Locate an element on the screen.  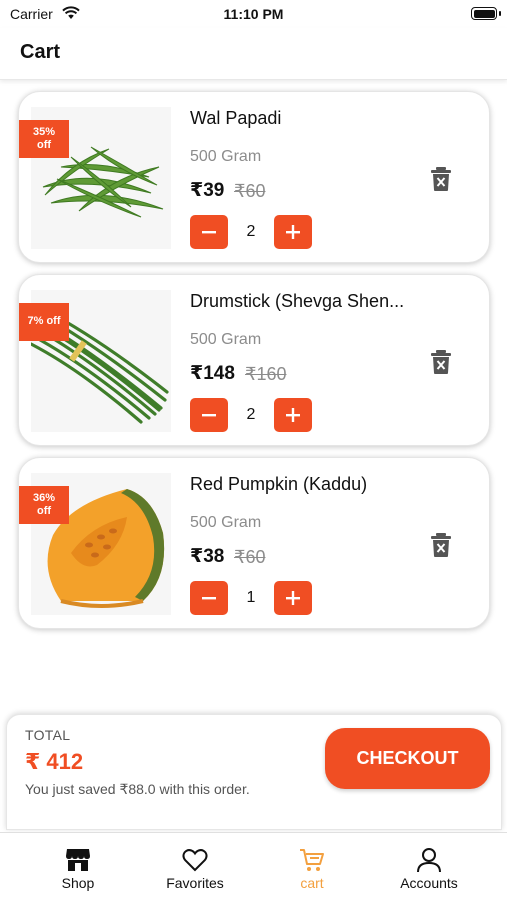
tab-label: Shop is located at coordinates (78, 883).